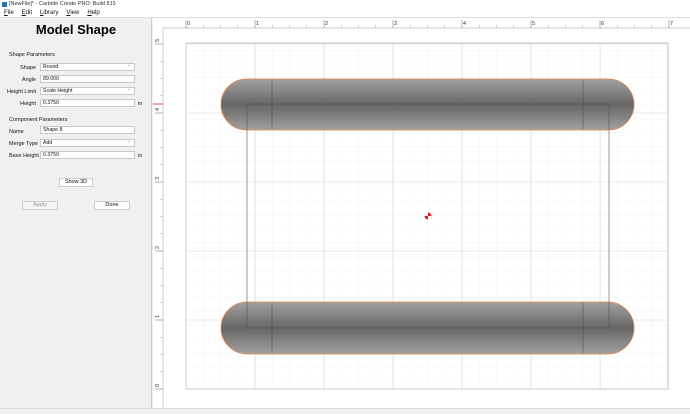 Image resolution: width=690 pixels, height=414 pixels. Describe the element at coordinates (395, 24) in the screenshot. I see `x-ruler-label: 3` at that location.